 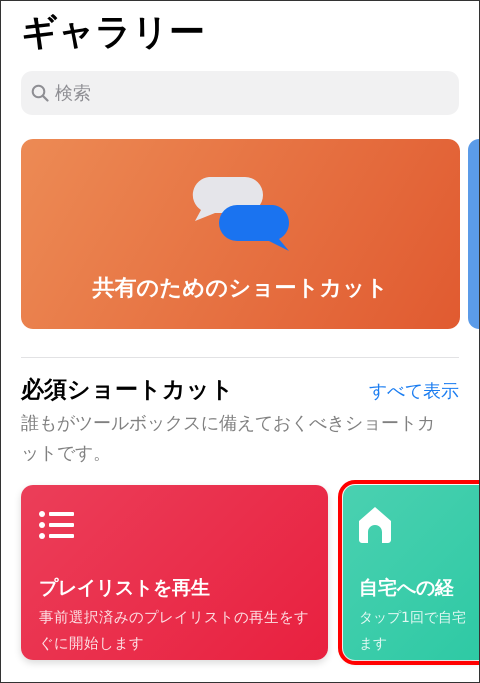 I want to click on see-all-link: すべて表示, so click(x=414, y=391).